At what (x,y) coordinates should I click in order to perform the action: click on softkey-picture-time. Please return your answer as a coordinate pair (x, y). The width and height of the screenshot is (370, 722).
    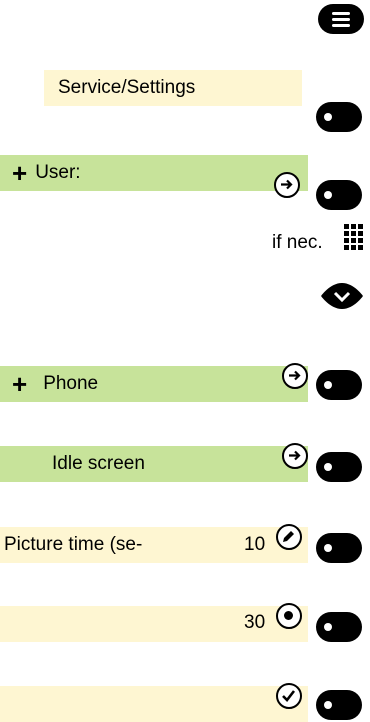
    Looking at the image, I should click on (339, 548).